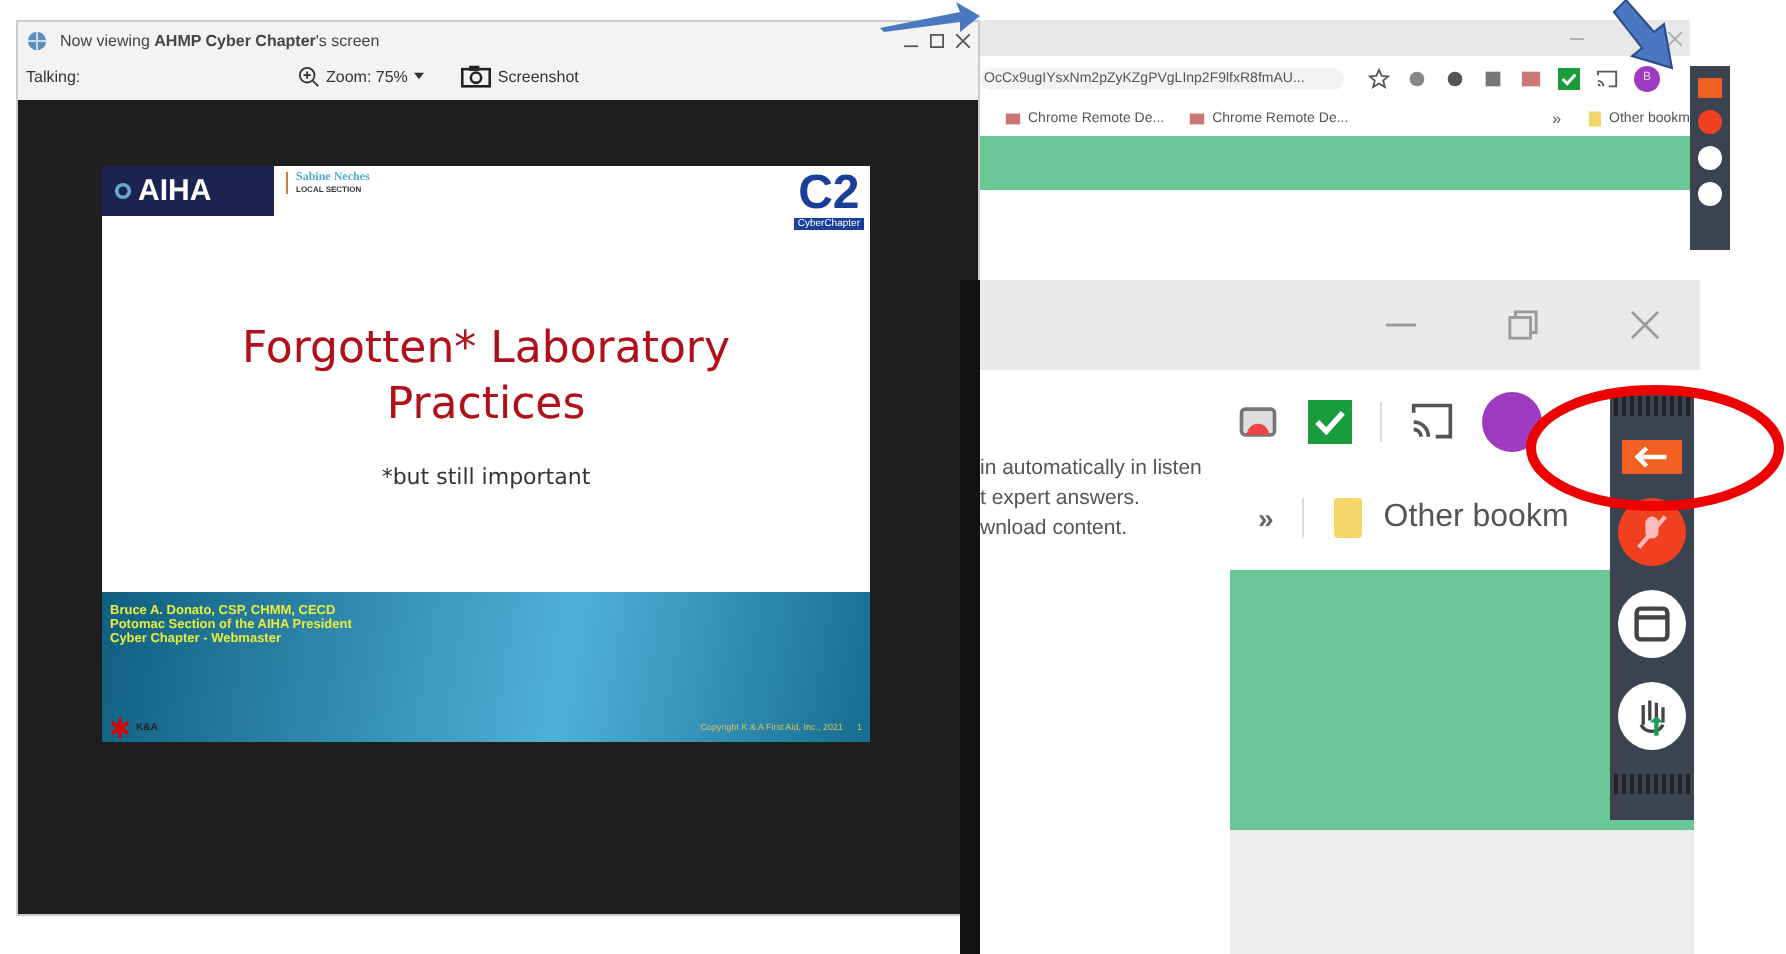 This screenshot has height=954, width=1786. What do you see at coordinates (1092, 468) in the screenshot?
I see `page-text: in automatically in listen` at bounding box center [1092, 468].